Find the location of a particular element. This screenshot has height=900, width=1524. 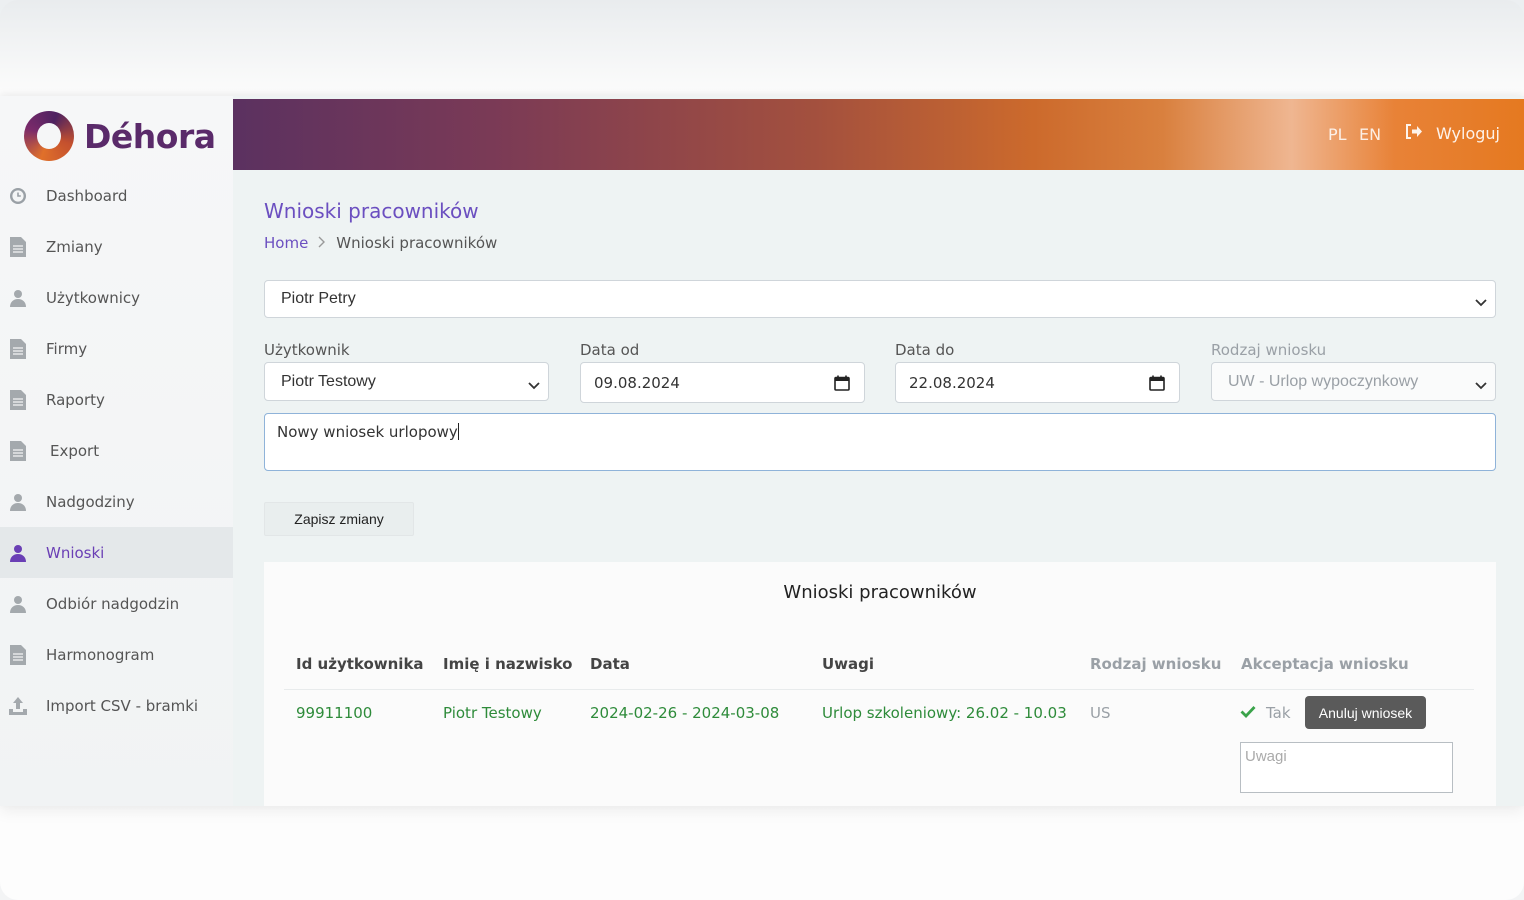

sidebar-item-raporty: Raporty is located at coordinates (116, 399).